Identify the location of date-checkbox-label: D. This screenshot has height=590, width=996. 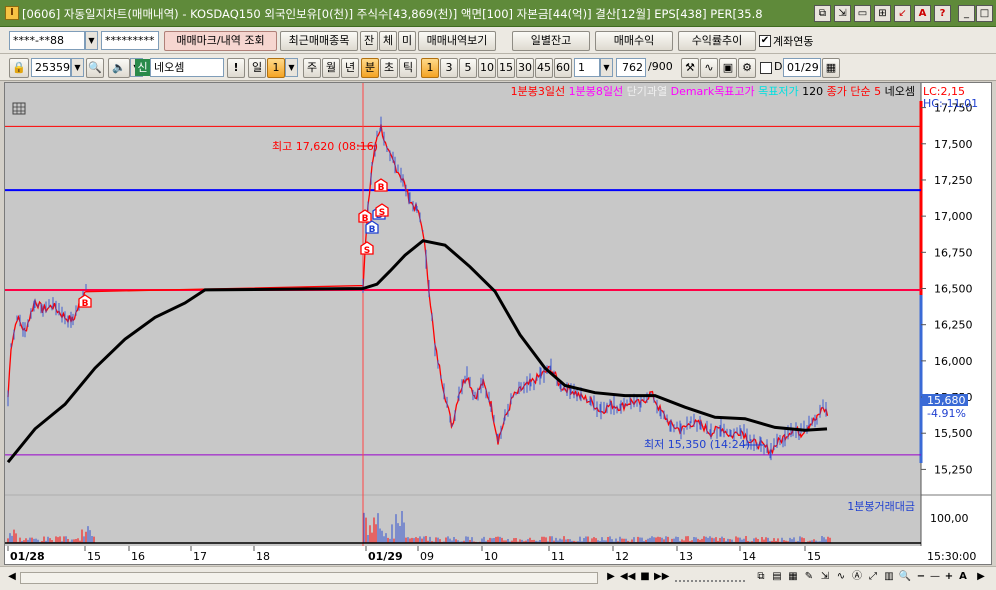
(778, 66).